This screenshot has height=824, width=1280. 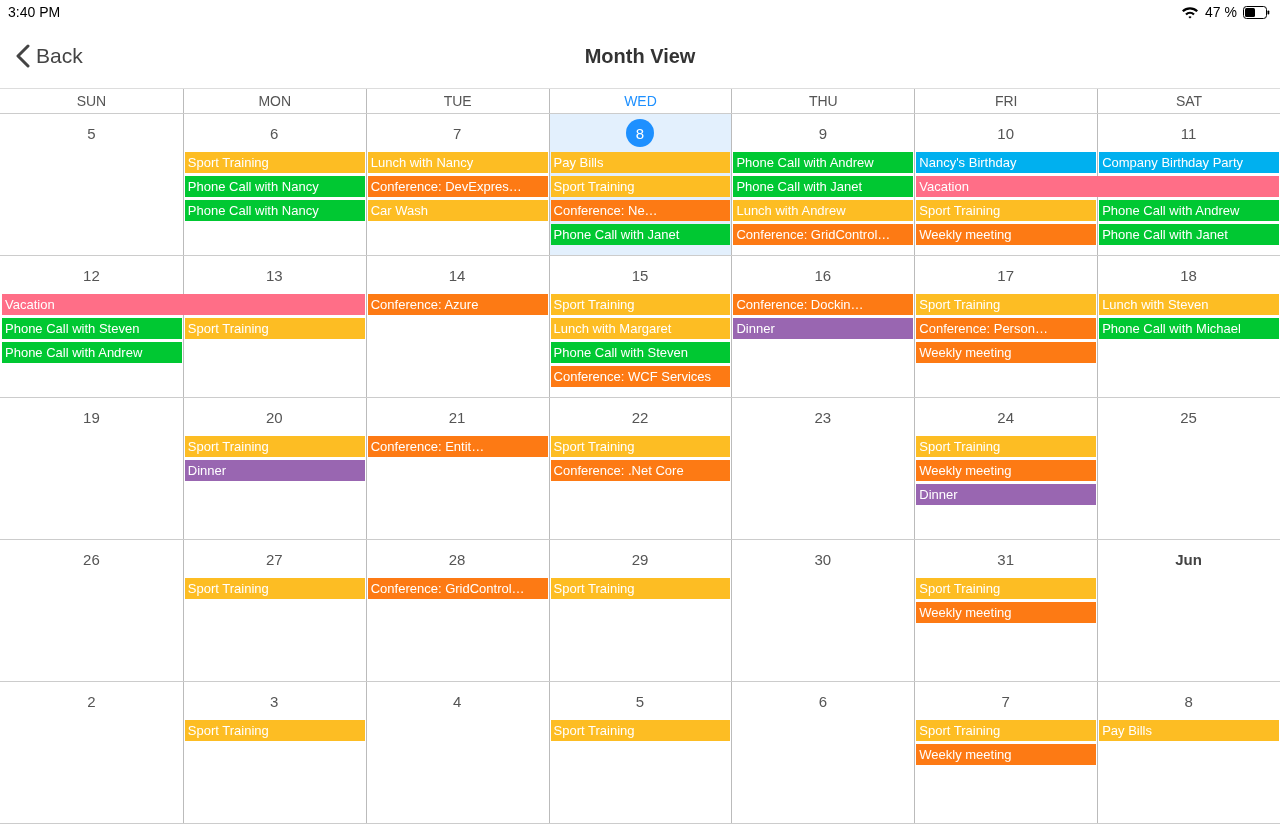 I want to click on page-title: Month View, so click(x=640, y=56).